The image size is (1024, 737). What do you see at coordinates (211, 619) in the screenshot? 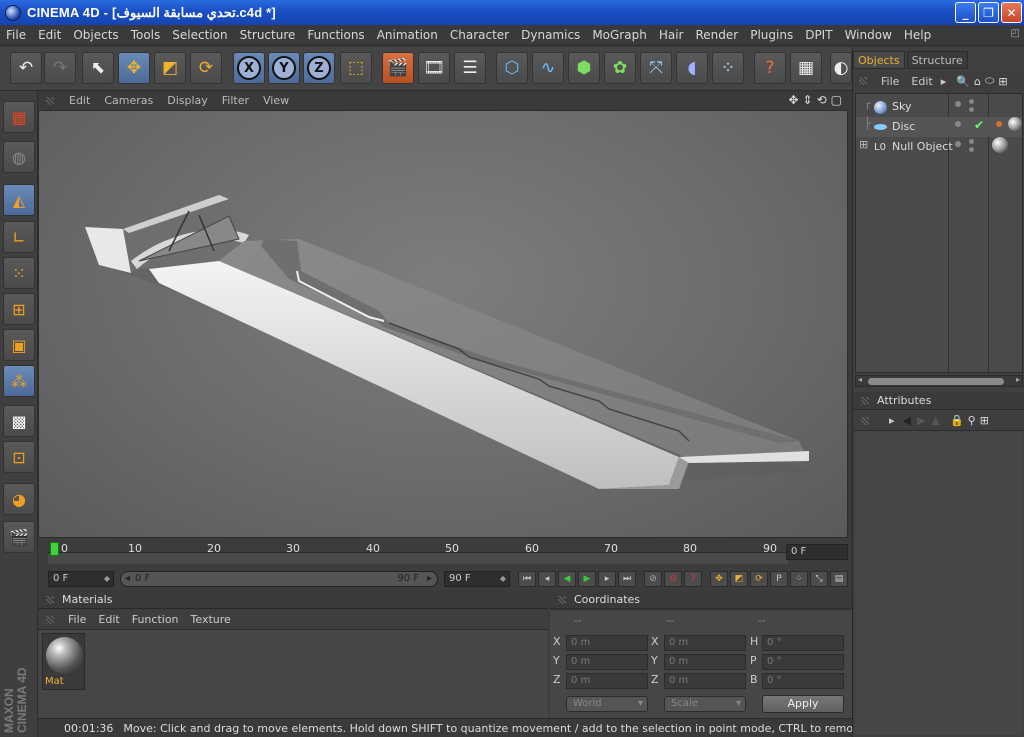
I see `materials-menu-texture: Texture` at bounding box center [211, 619].